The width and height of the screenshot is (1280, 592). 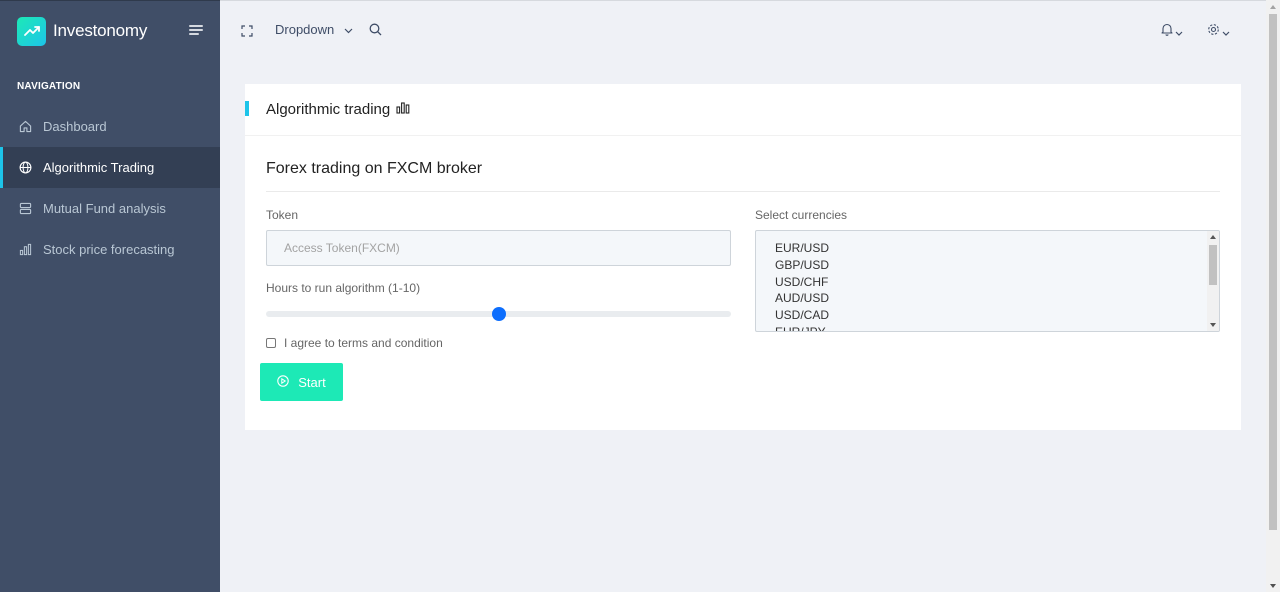 I want to click on sidebar-item-mutual-fund-analysis: Mutual Fund analysis, so click(x=110, y=208).